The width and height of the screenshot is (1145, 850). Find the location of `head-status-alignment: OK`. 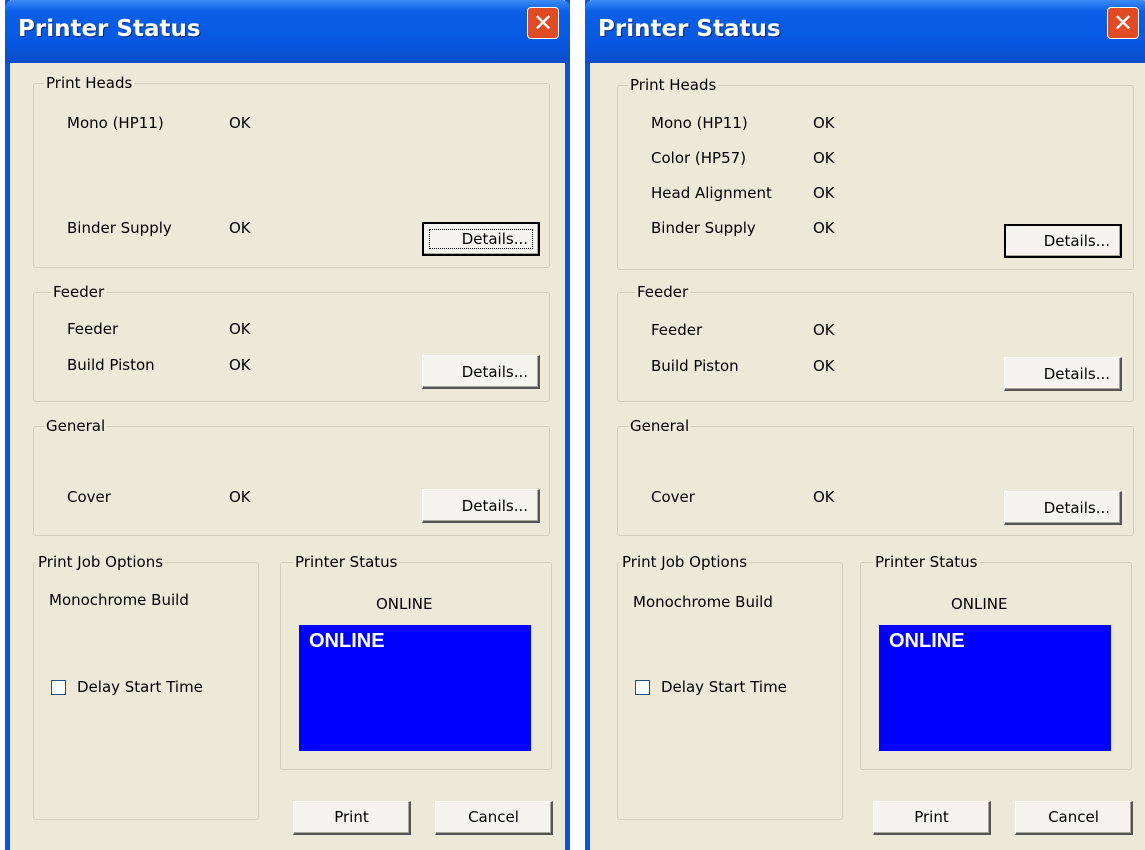

head-status-alignment: OK is located at coordinates (824, 193).